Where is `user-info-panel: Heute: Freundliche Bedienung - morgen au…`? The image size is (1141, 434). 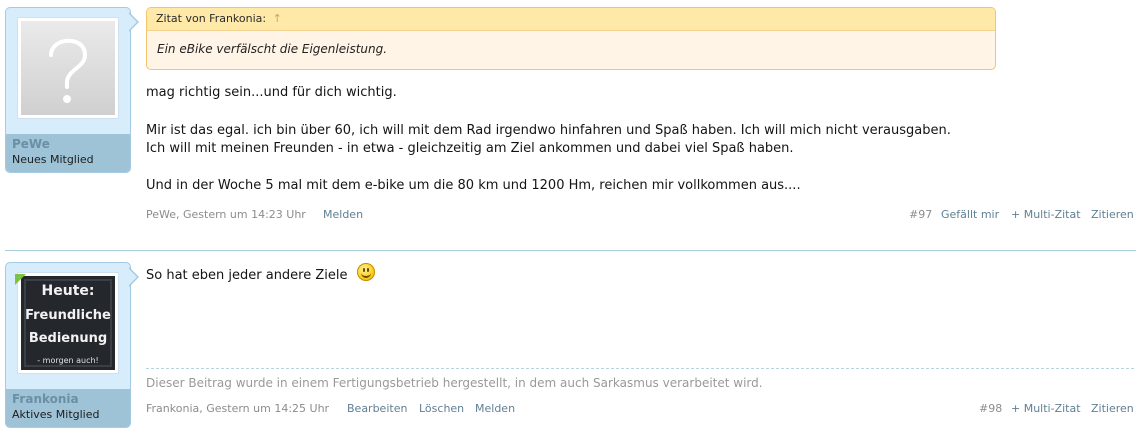
user-info-panel: Heute: Freundliche Bedienung - morgen au… is located at coordinates (68, 345).